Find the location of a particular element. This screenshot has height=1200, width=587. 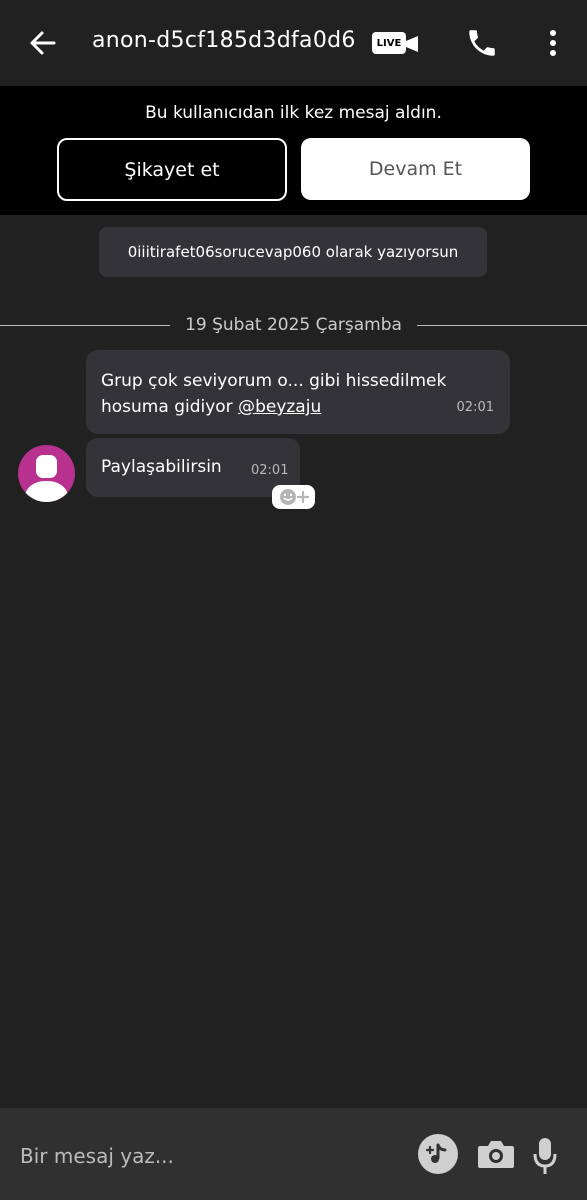

voice-message-button is located at coordinates (545, 1156).